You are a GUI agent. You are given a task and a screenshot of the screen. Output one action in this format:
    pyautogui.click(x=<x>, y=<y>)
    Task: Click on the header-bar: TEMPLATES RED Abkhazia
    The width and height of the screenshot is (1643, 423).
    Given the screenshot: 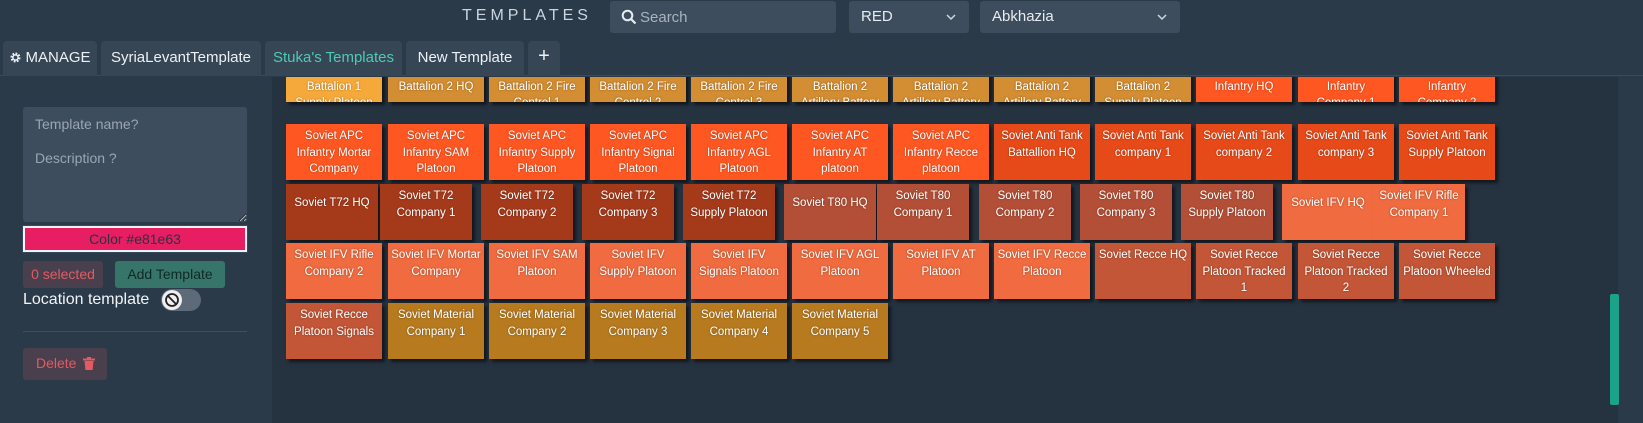 What is the action you would take?
    pyautogui.click(x=821, y=19)
    